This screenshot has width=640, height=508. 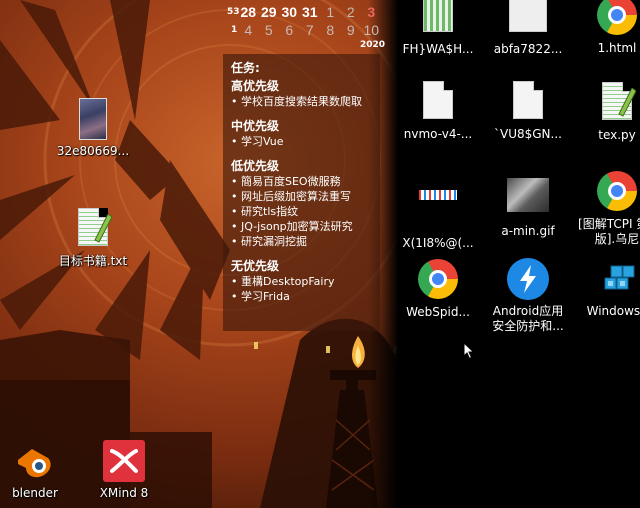 What do you see at coordinates (469, 351) in the screenshot?
I see `mouse-cursor-icon` at bounding box center [469, 351].